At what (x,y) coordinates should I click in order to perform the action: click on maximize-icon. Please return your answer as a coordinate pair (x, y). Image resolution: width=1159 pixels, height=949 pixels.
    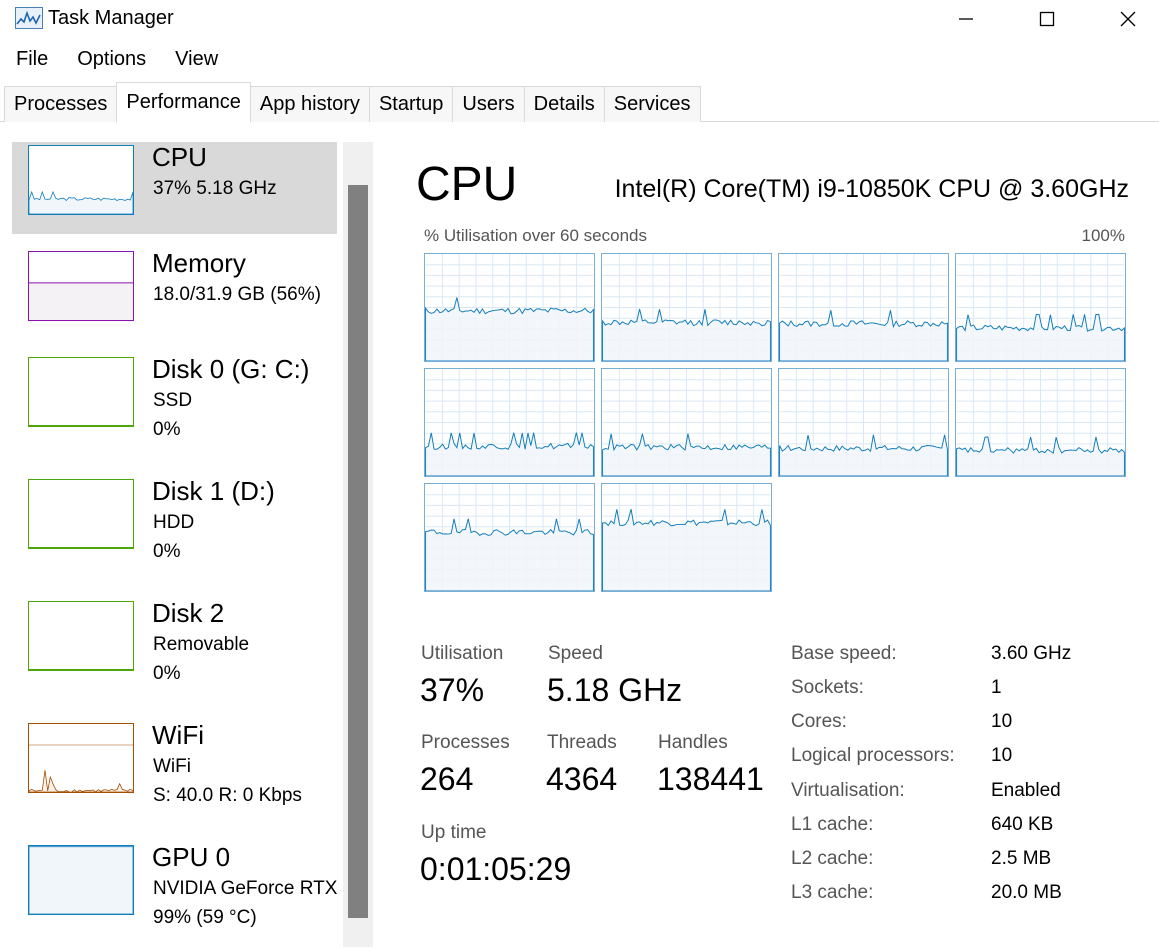
    Looking at the image, I should click on (1047, 19).